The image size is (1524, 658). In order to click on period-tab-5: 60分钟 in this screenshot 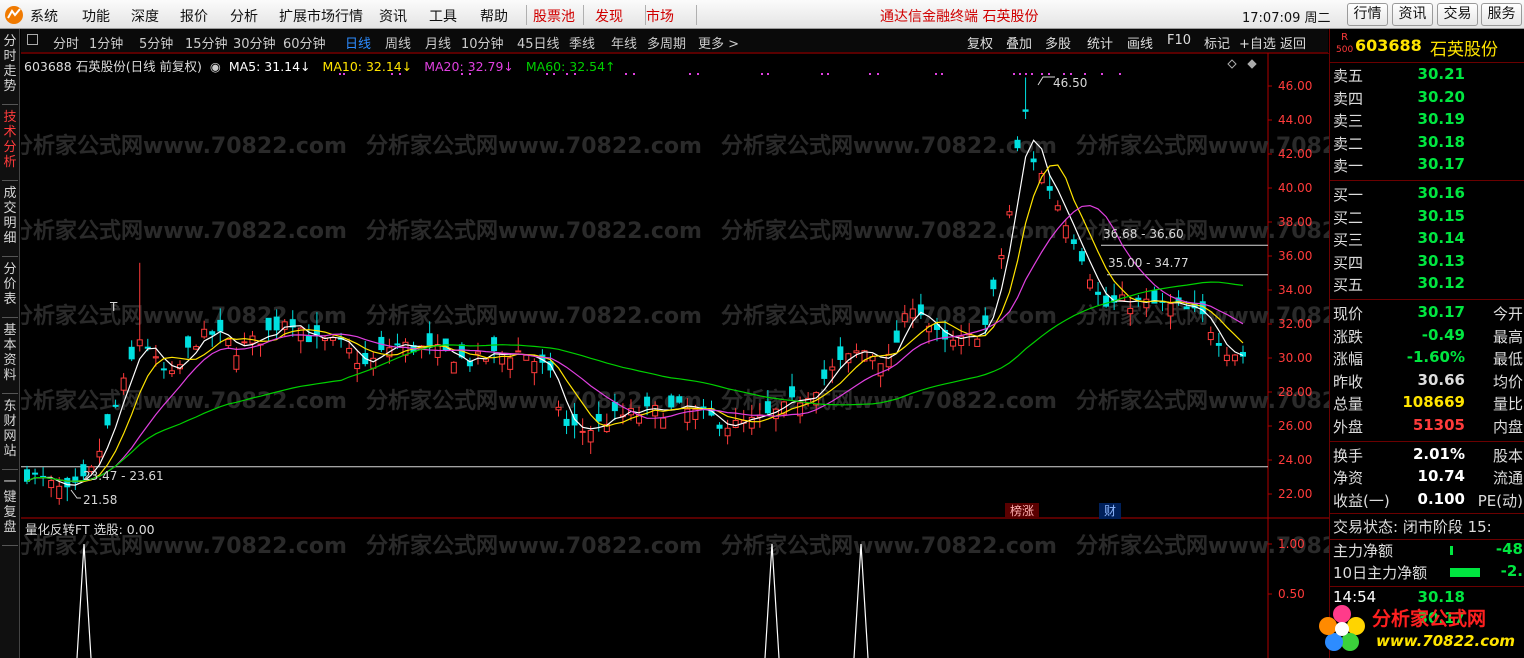, I will do `click(304, 42)`.